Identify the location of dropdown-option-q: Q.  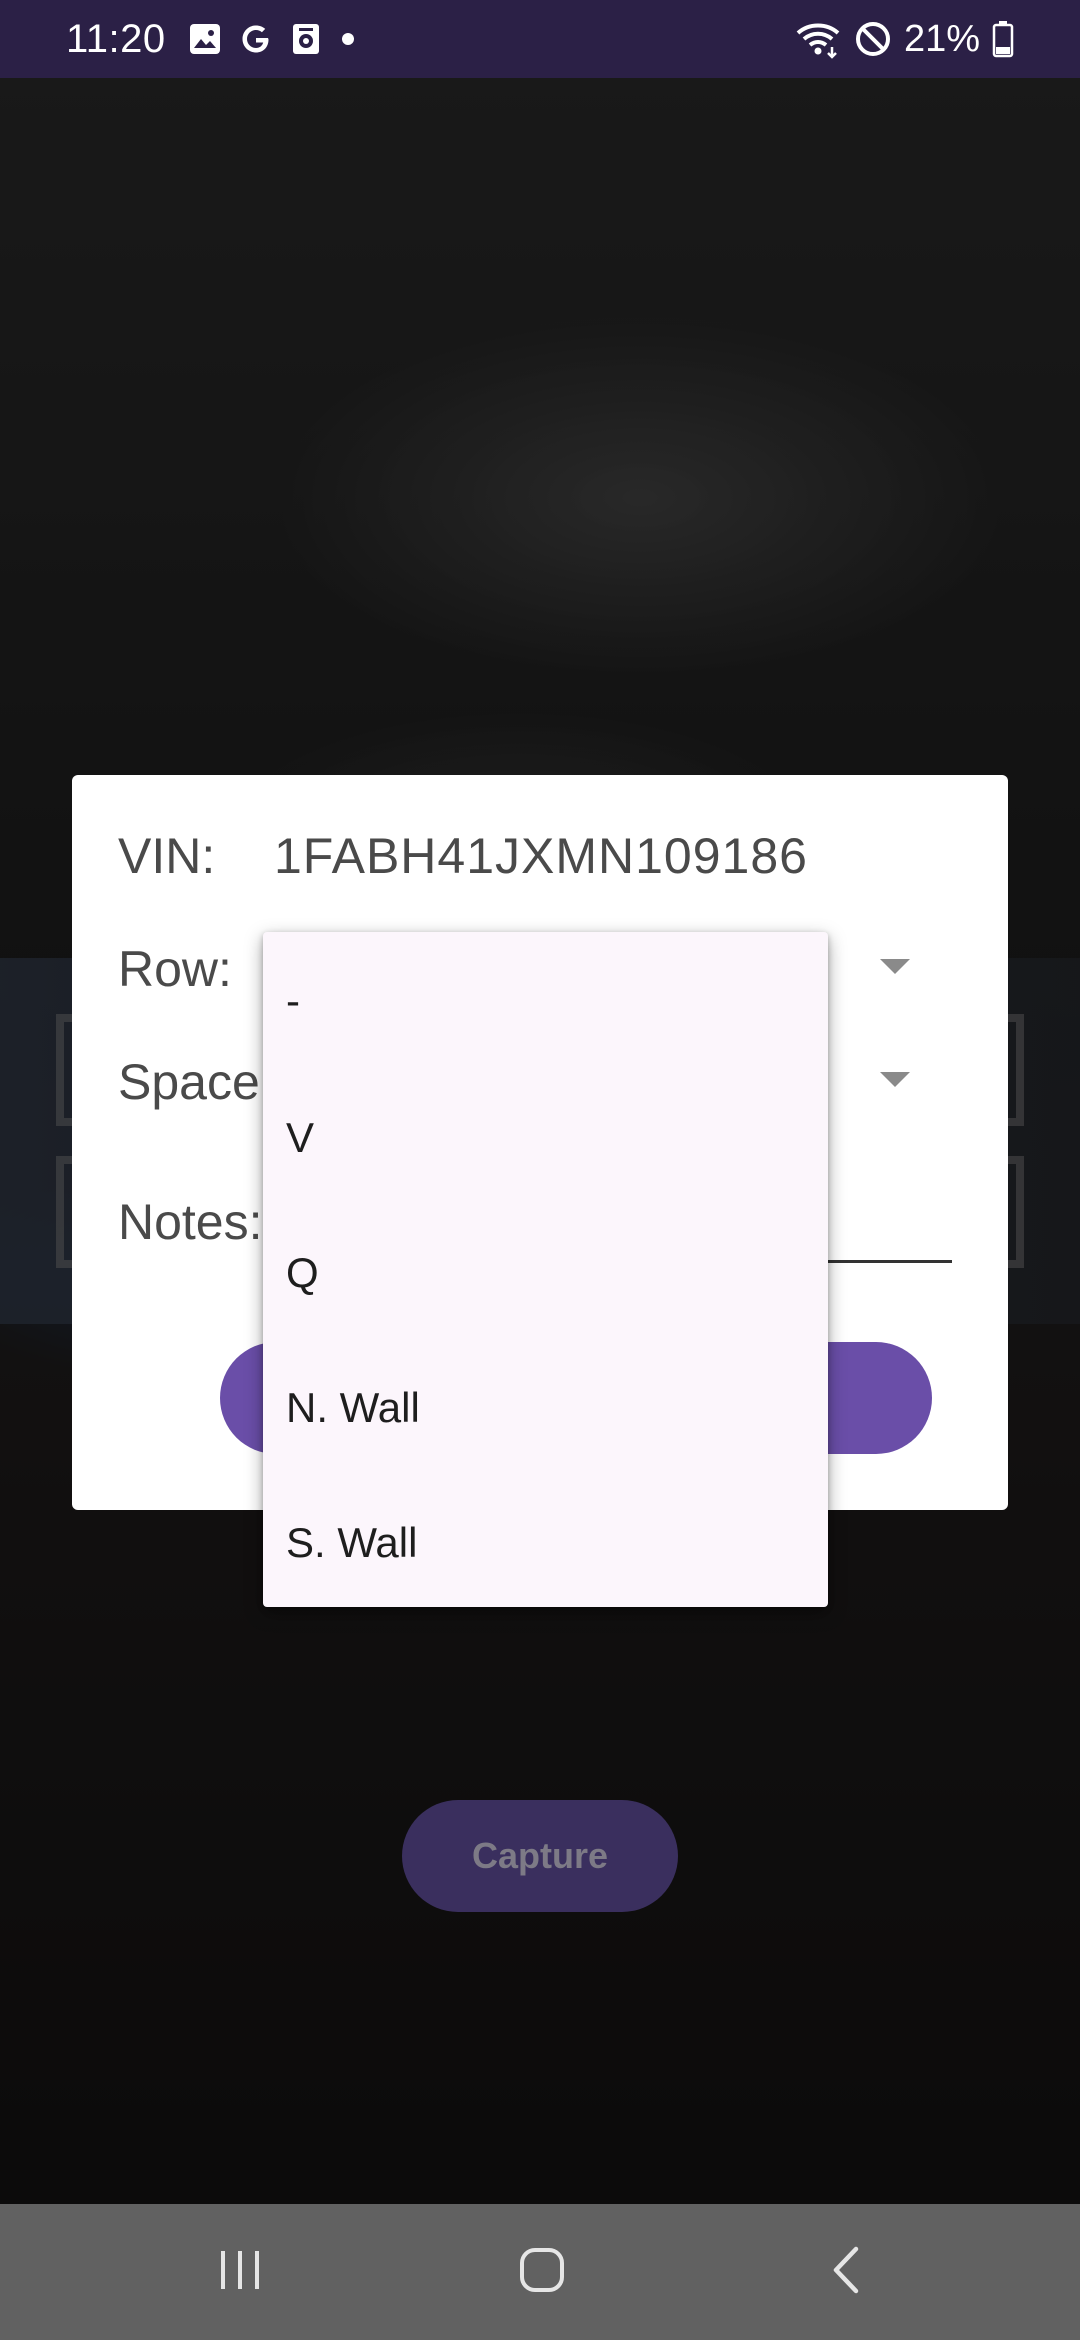
(545, 1272).